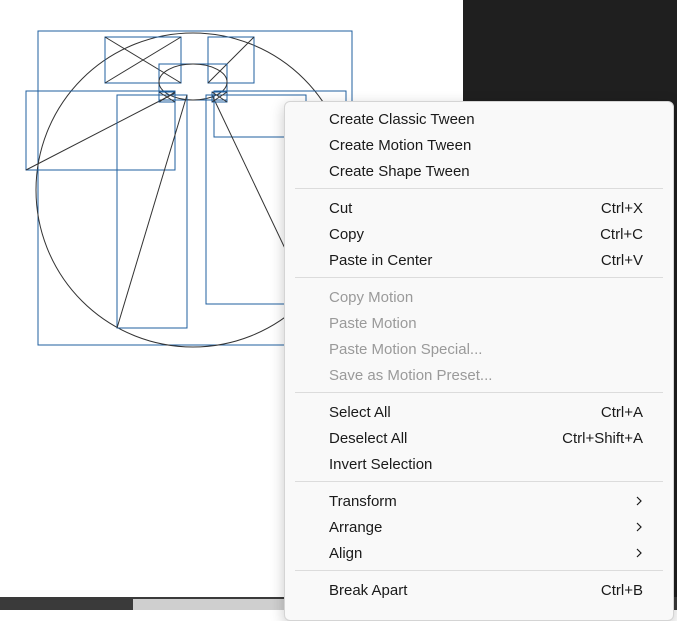 The height and width of the screenshot is (621, 677). Describe the element at coordinates (479, 553) in the screenshot. I see `menu-item-align: Align` at that location.